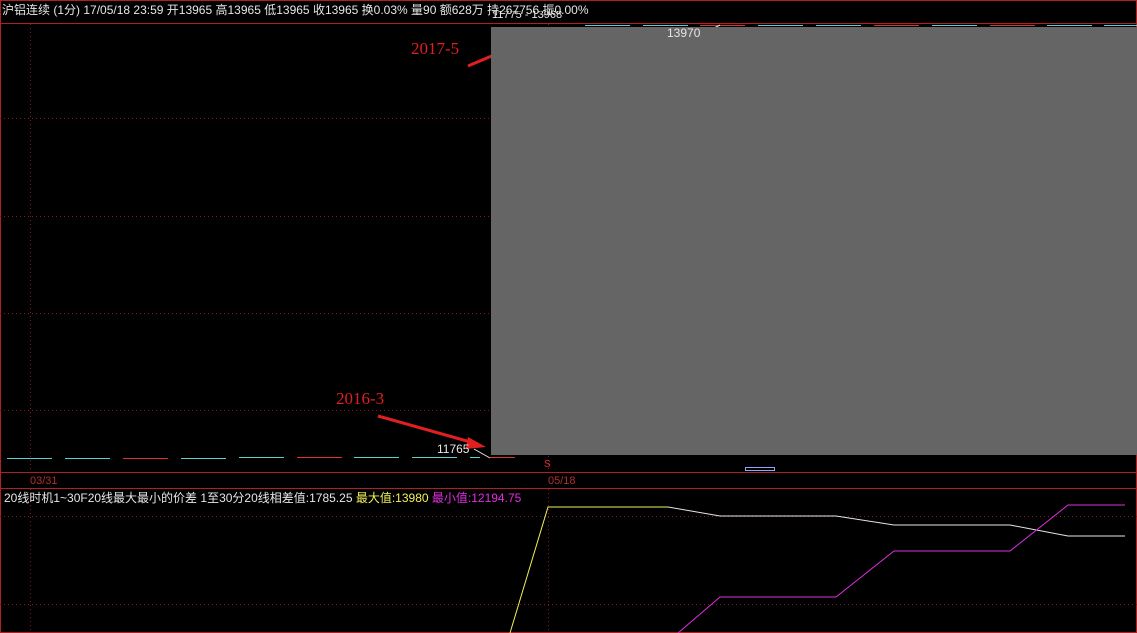  I want to click on low-leader-line, so click(482, 453).